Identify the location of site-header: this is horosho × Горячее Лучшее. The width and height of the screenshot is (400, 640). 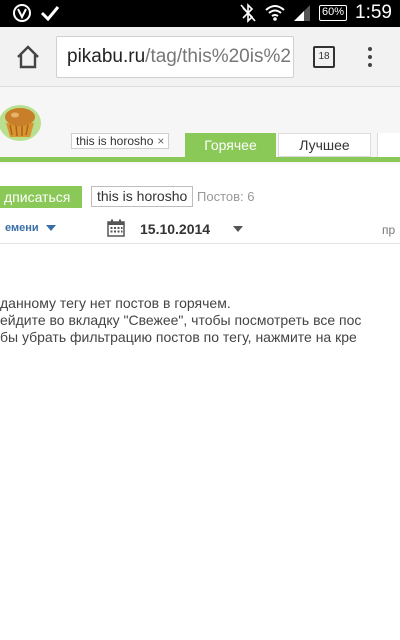
(200, 125).